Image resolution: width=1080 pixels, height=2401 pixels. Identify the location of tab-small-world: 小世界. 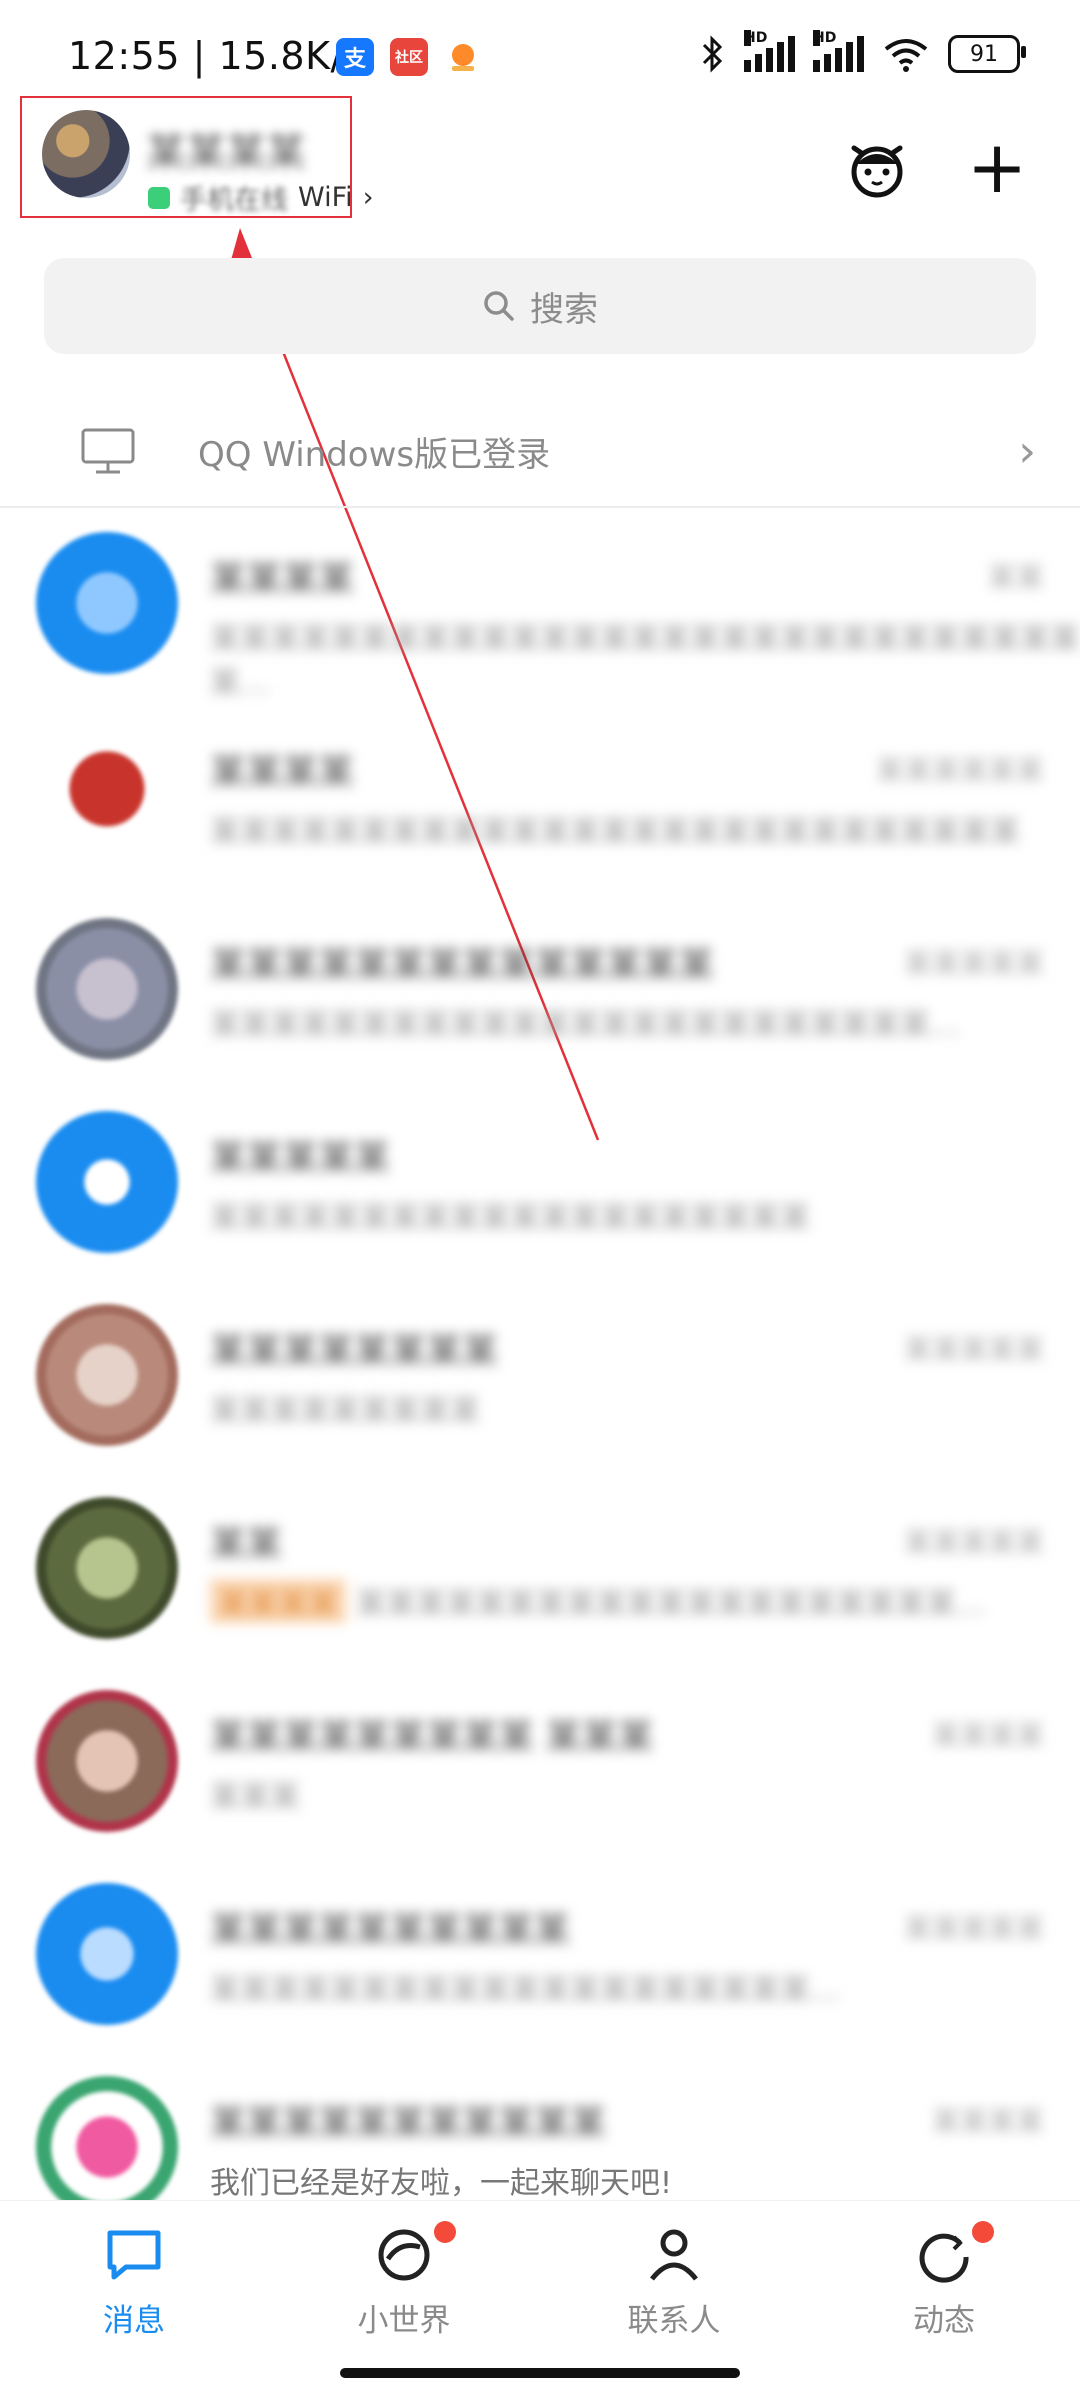
(404, 2284).